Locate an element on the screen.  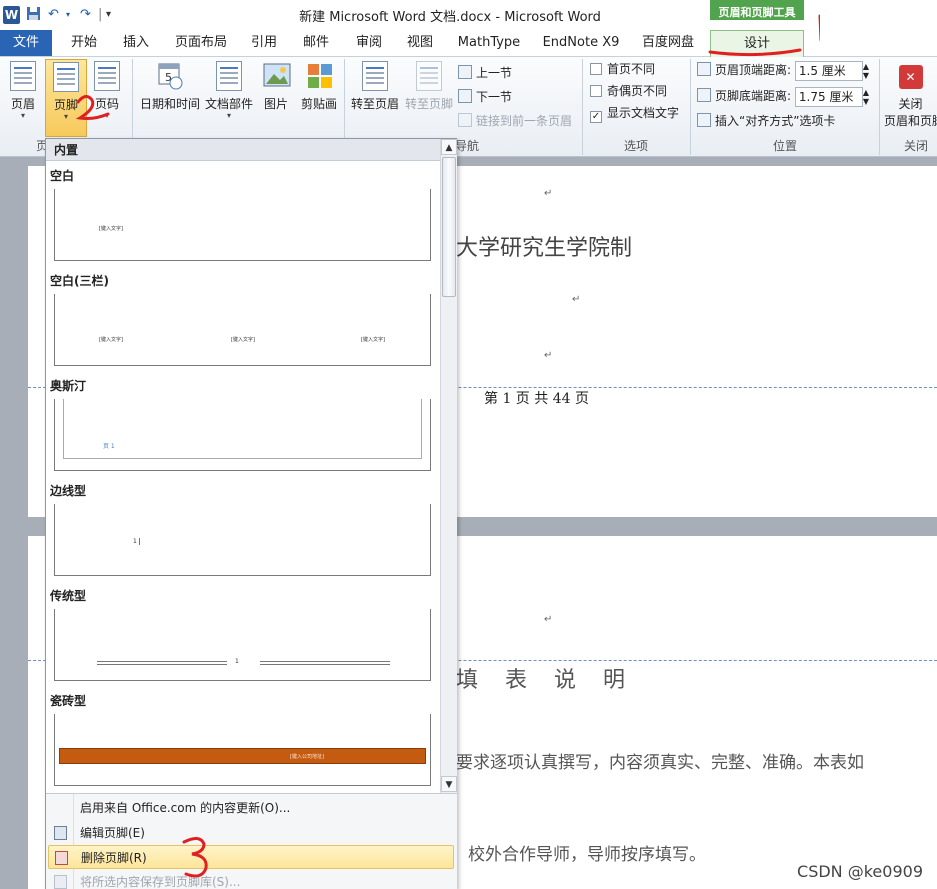
undo-dropdown-icon: ▾ is located at coordinates (68, 15).